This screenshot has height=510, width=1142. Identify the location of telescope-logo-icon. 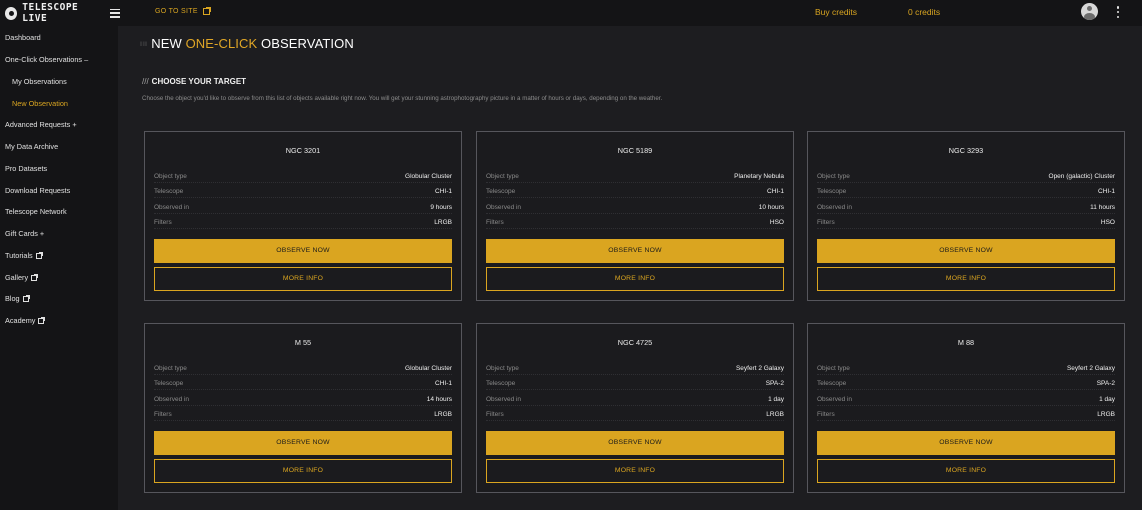
(11, 13).